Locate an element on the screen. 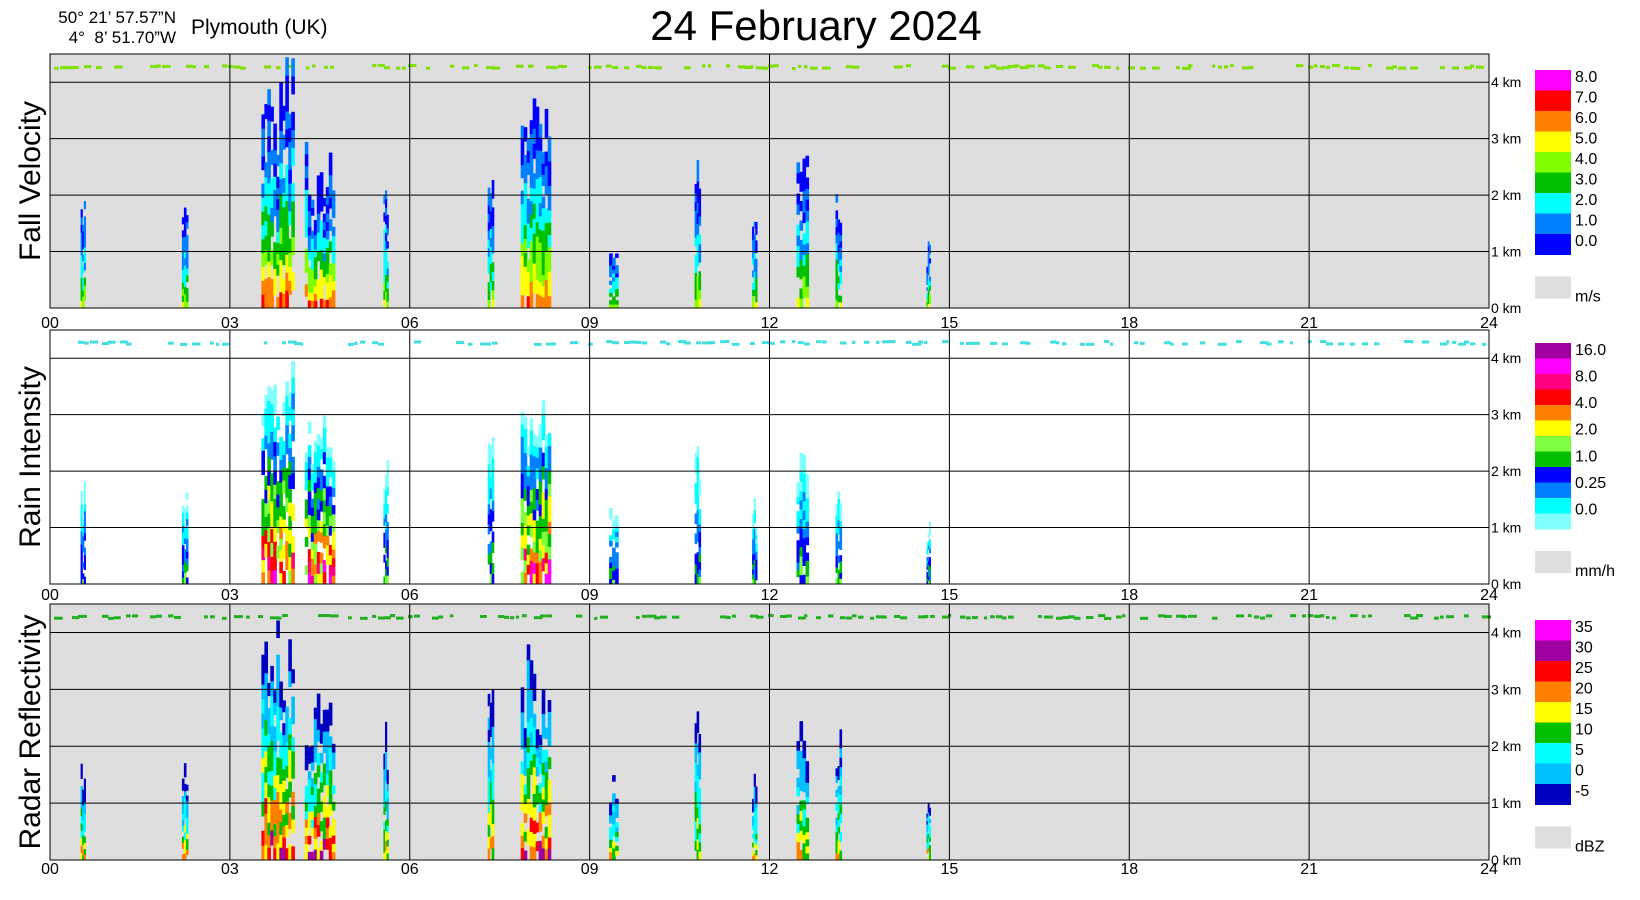 Image resolution: width=1640 pixels, height=900 pixels. colorbar-label: 2.0 is located at coordinates (1586, 200).